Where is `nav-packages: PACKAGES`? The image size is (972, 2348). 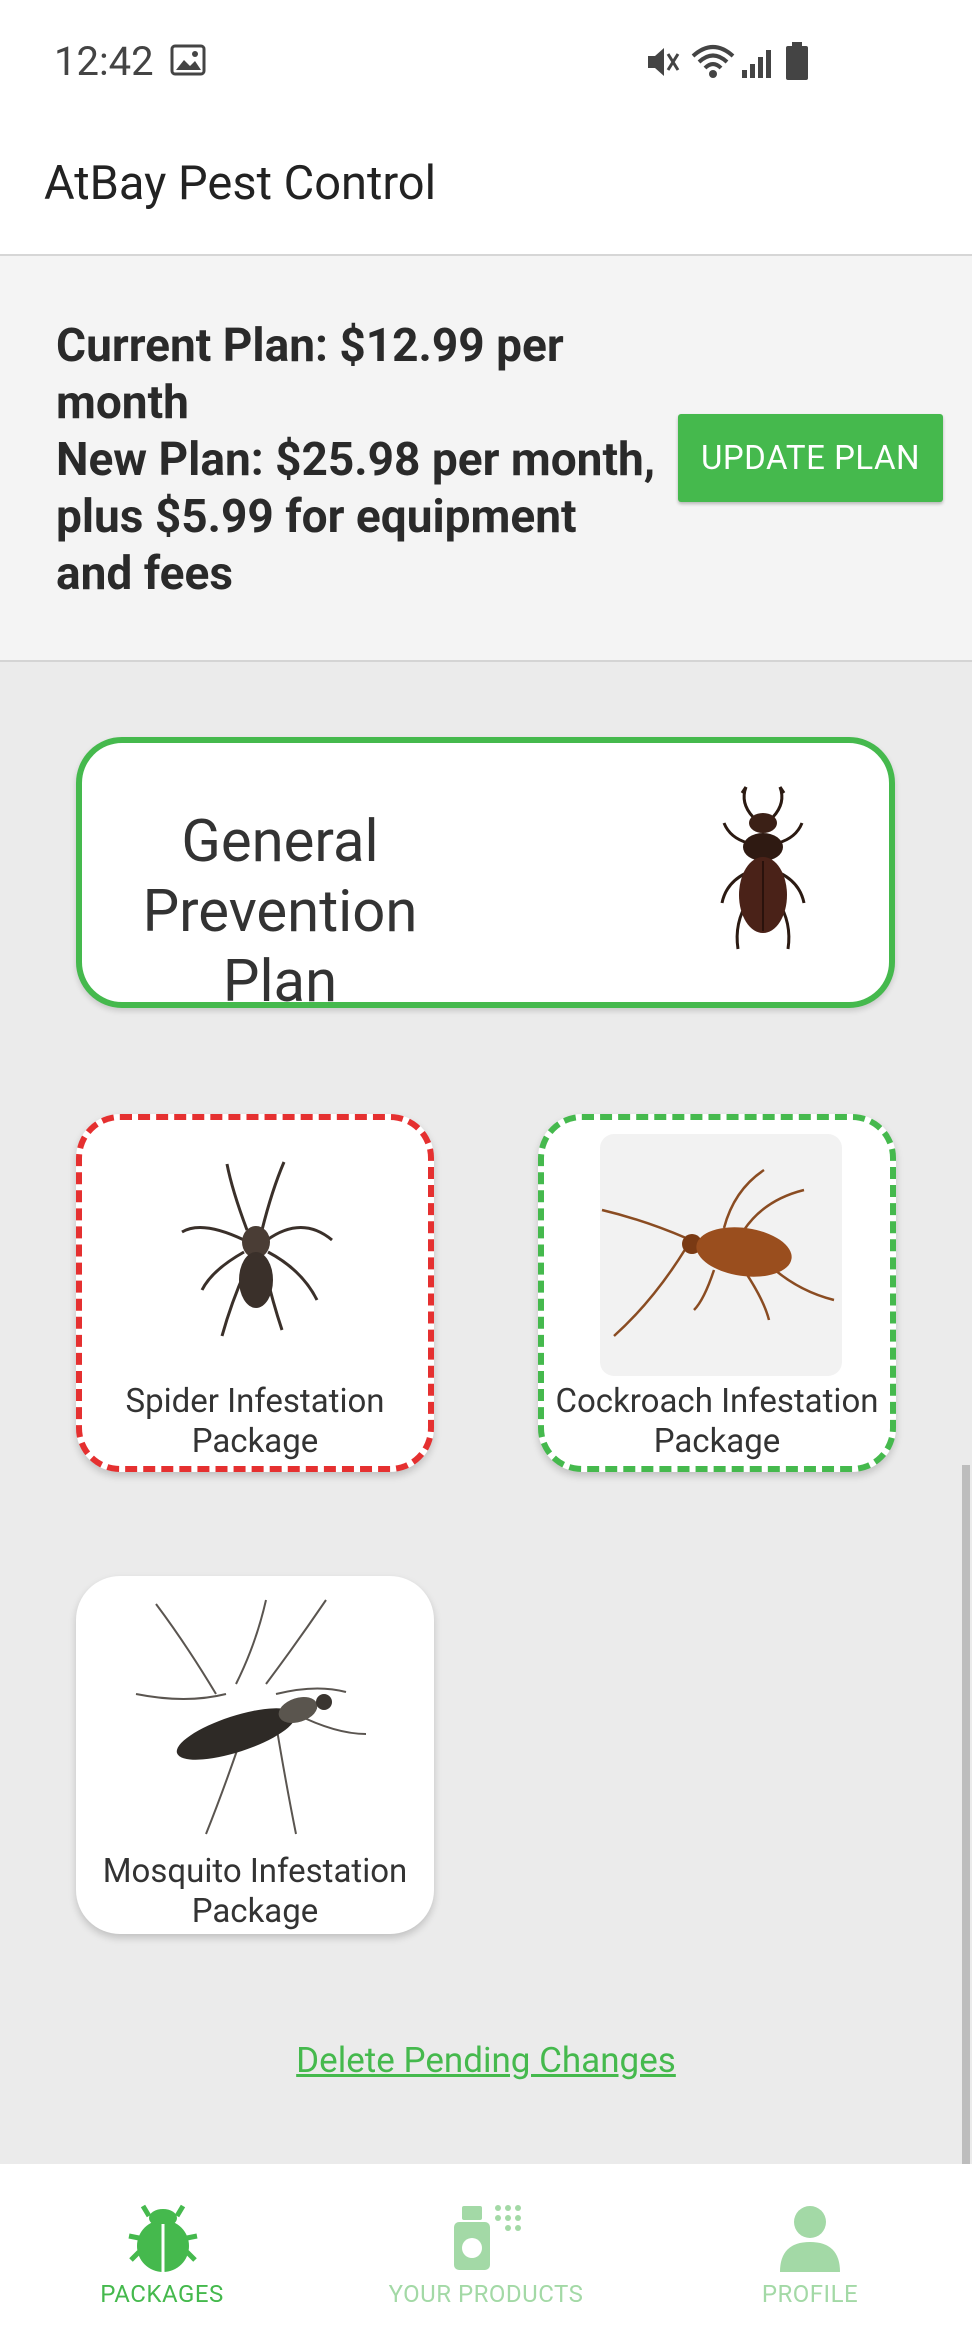
nav-packages: PACKAGES is located at coordinates (162, 2256).